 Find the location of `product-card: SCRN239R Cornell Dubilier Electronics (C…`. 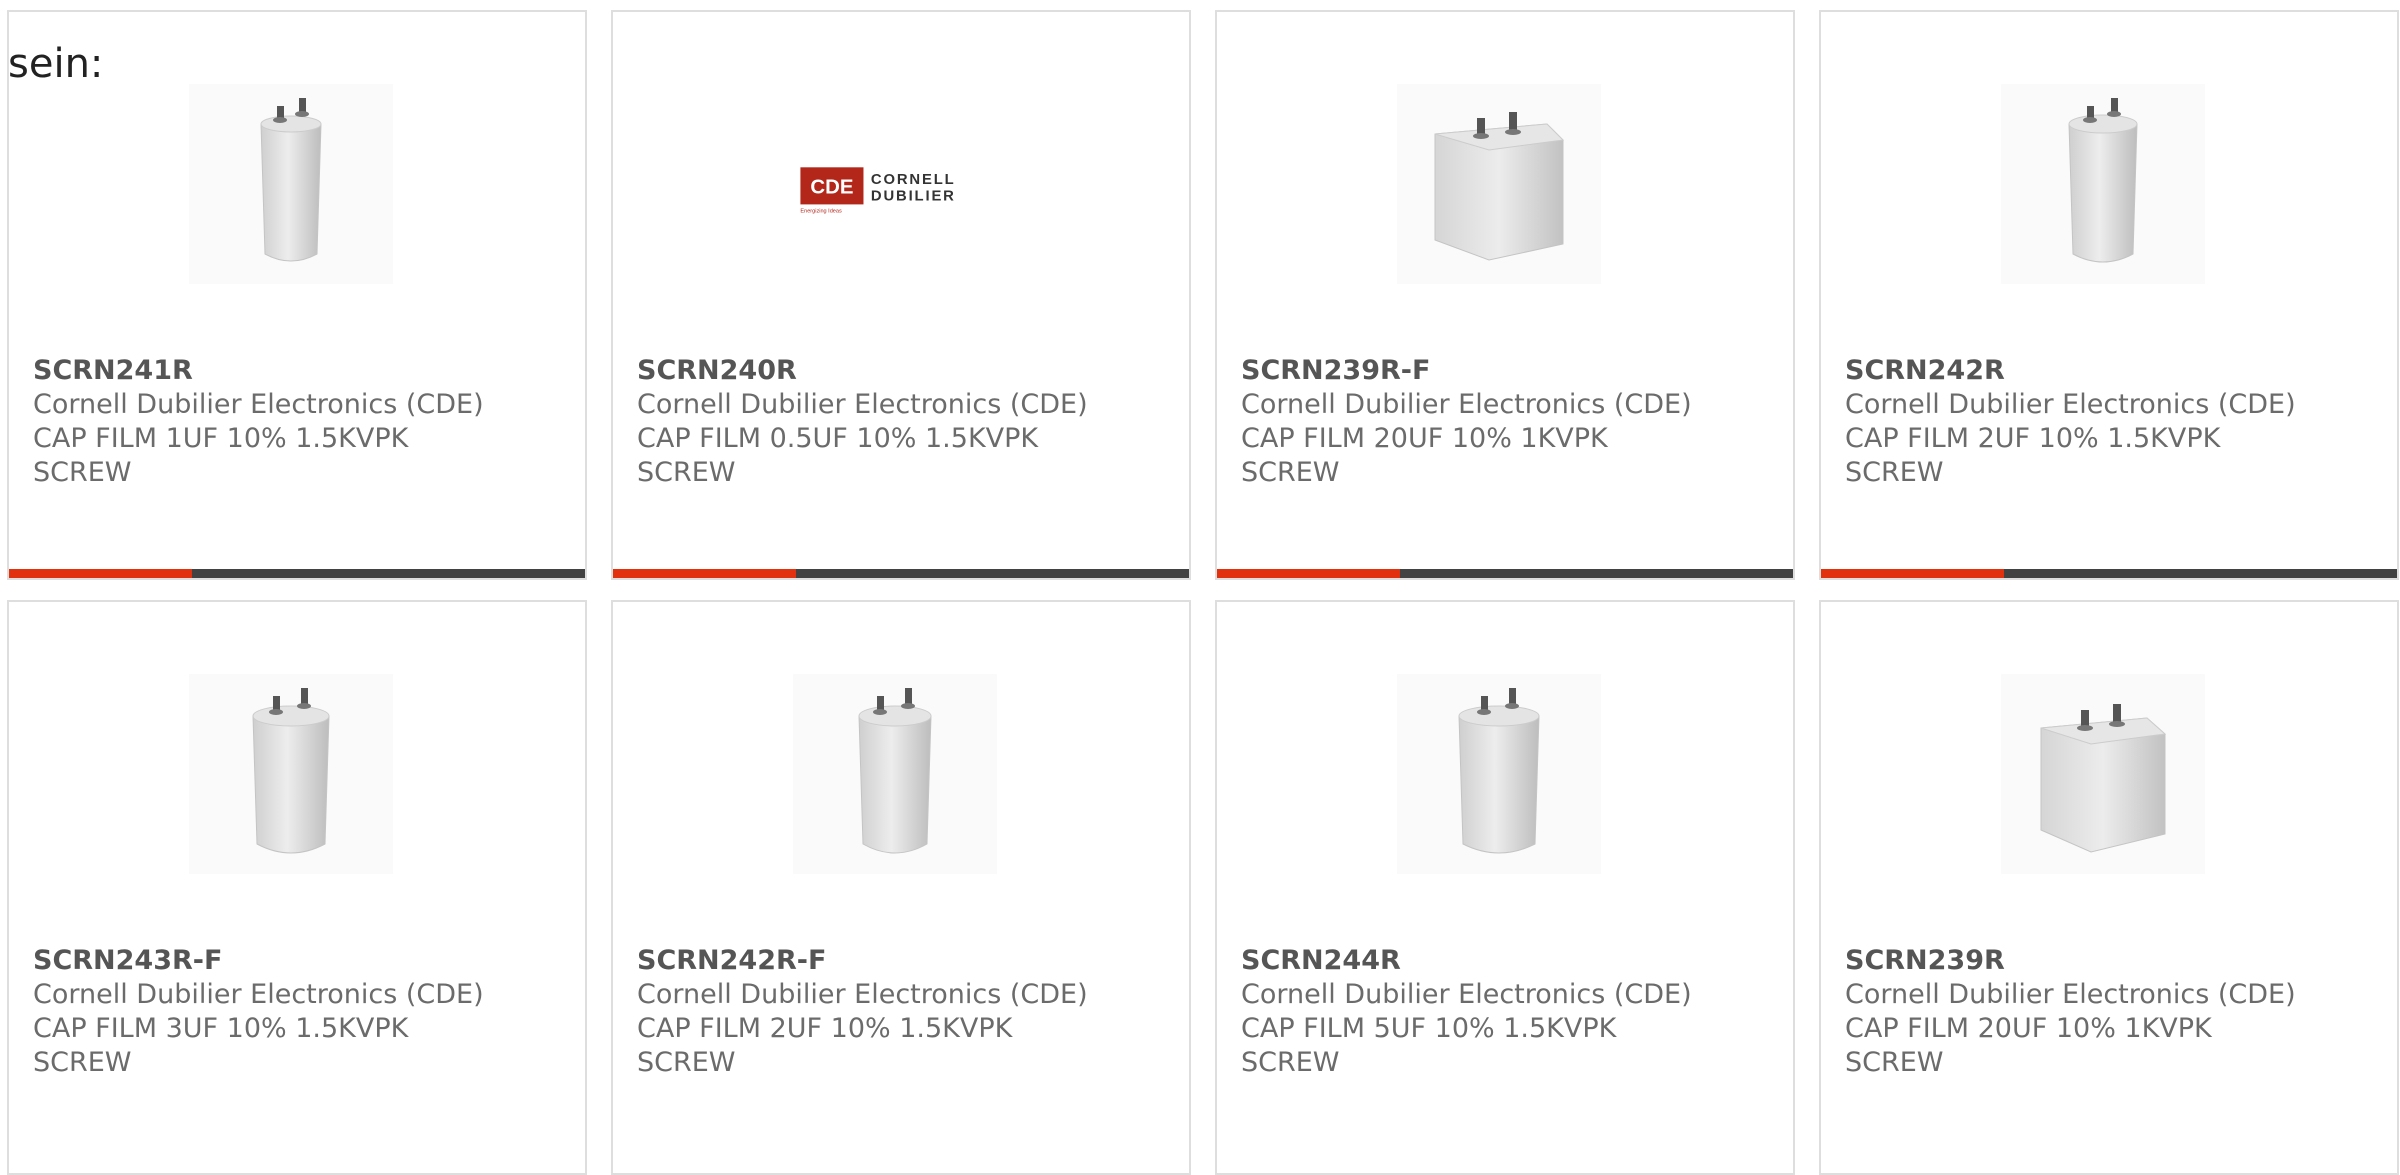

product-card: SCRN239R Cornell Dubilier Electronics (C… is located at coordinates (2109, 887).